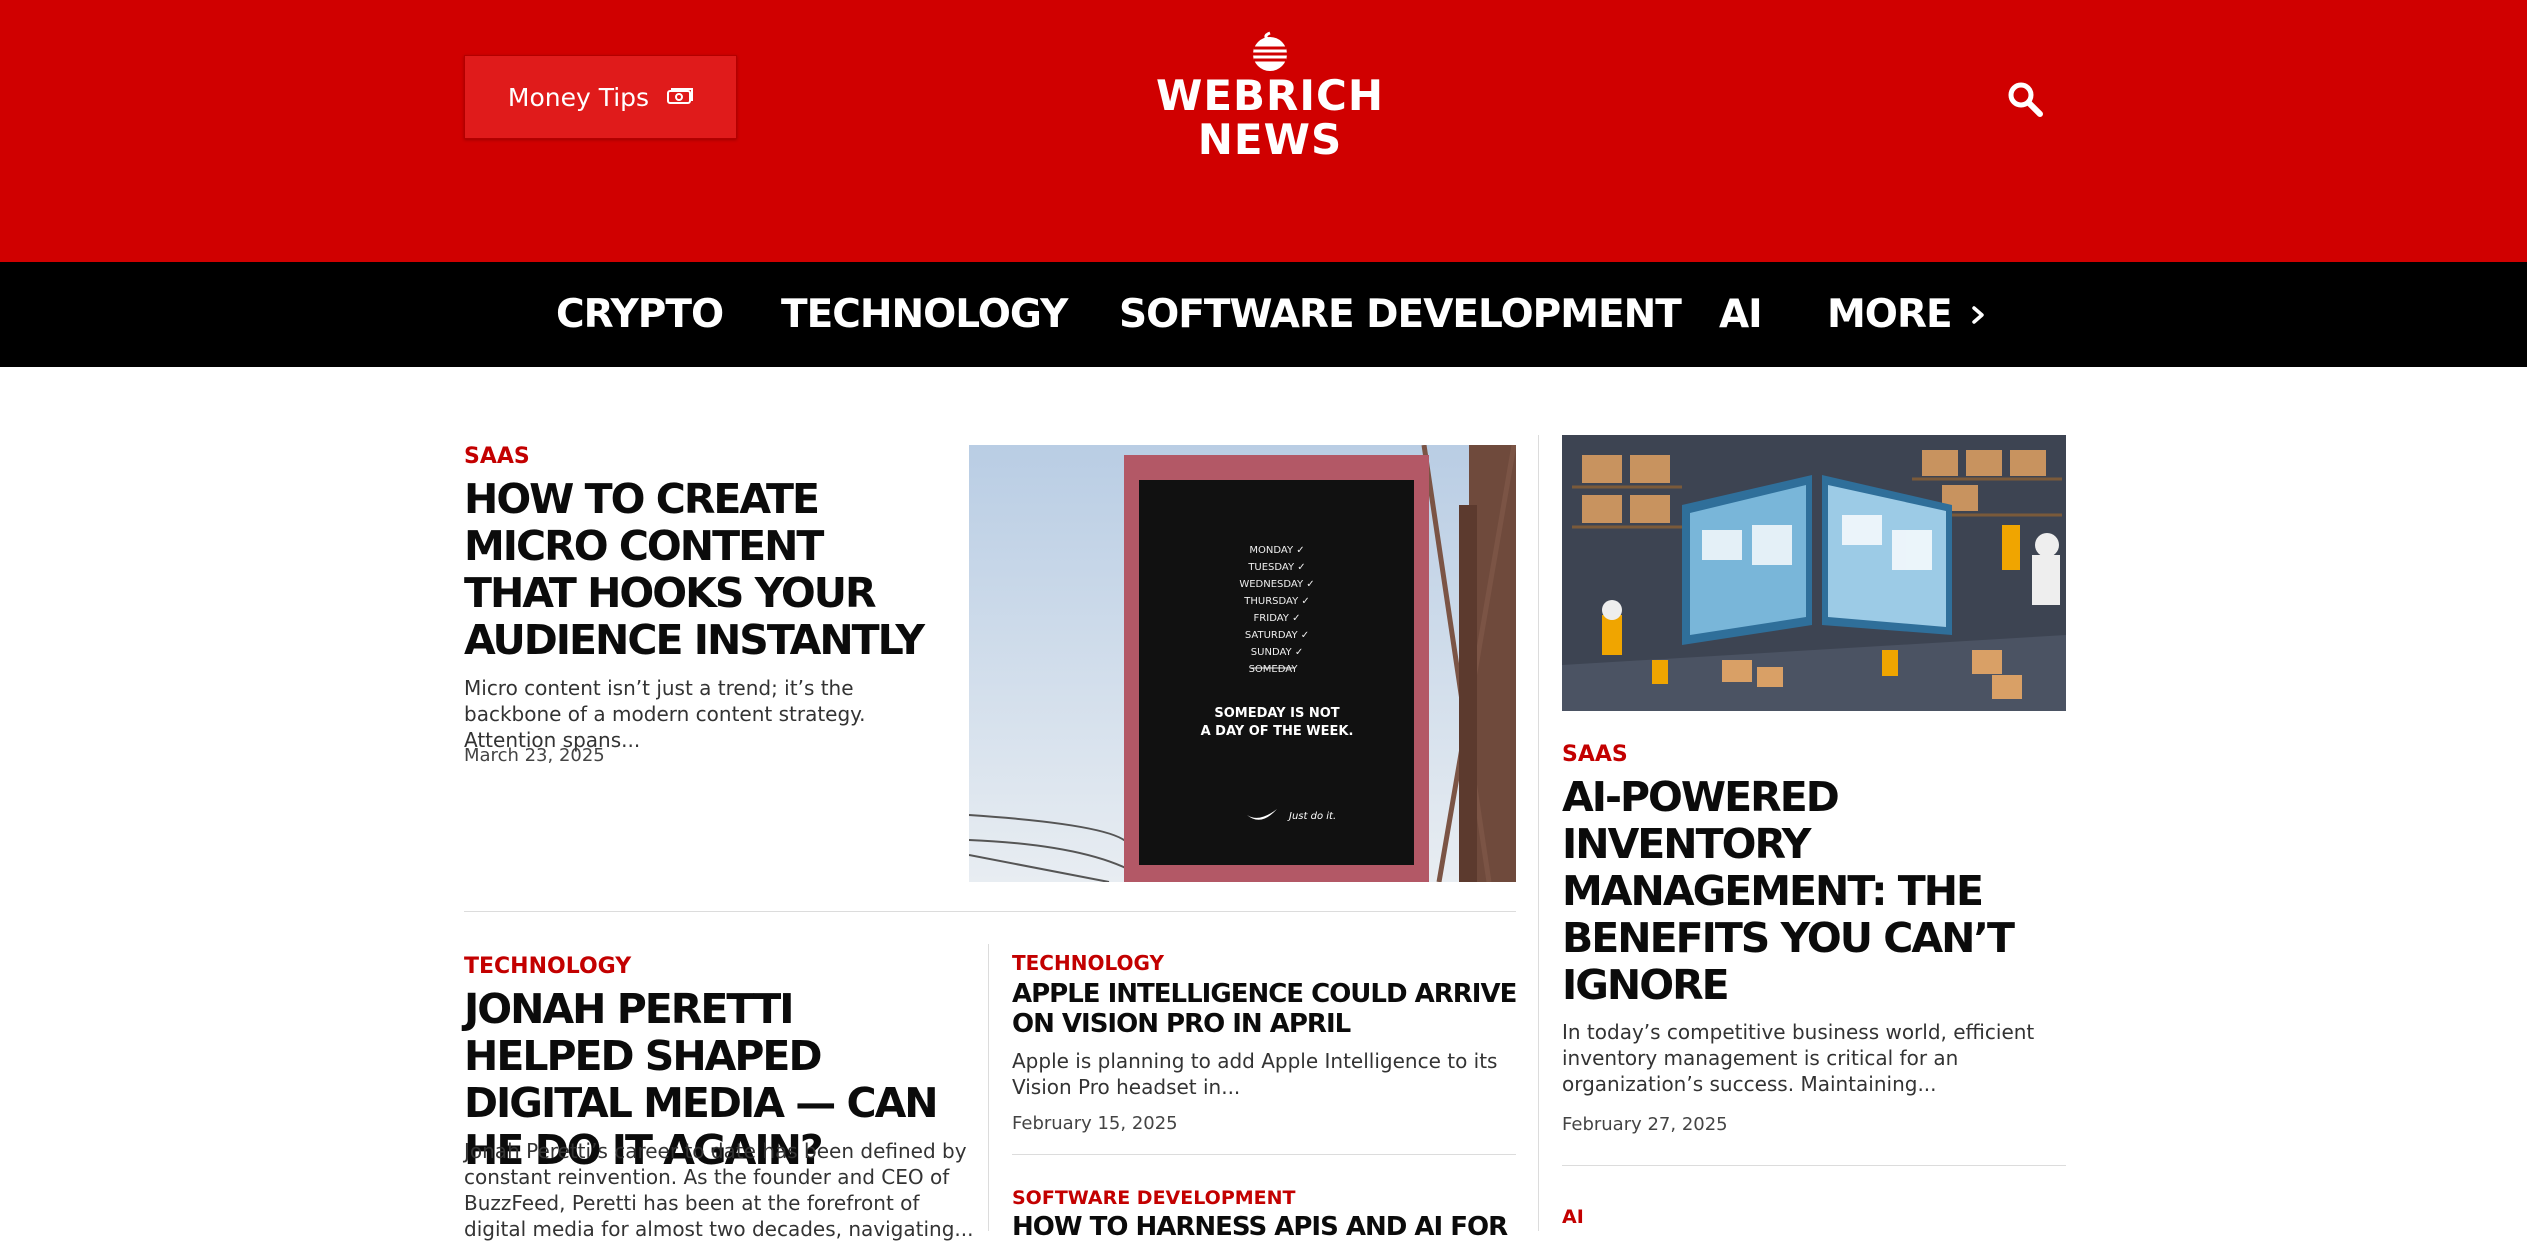 Image resolution: width=2527 pixels, height=1242 pixels. What do you see at coordinates (924, 314) in the screenshot?
I see `nav-item-technology: TECHNOLOGY` at bounding box center [924, 314].